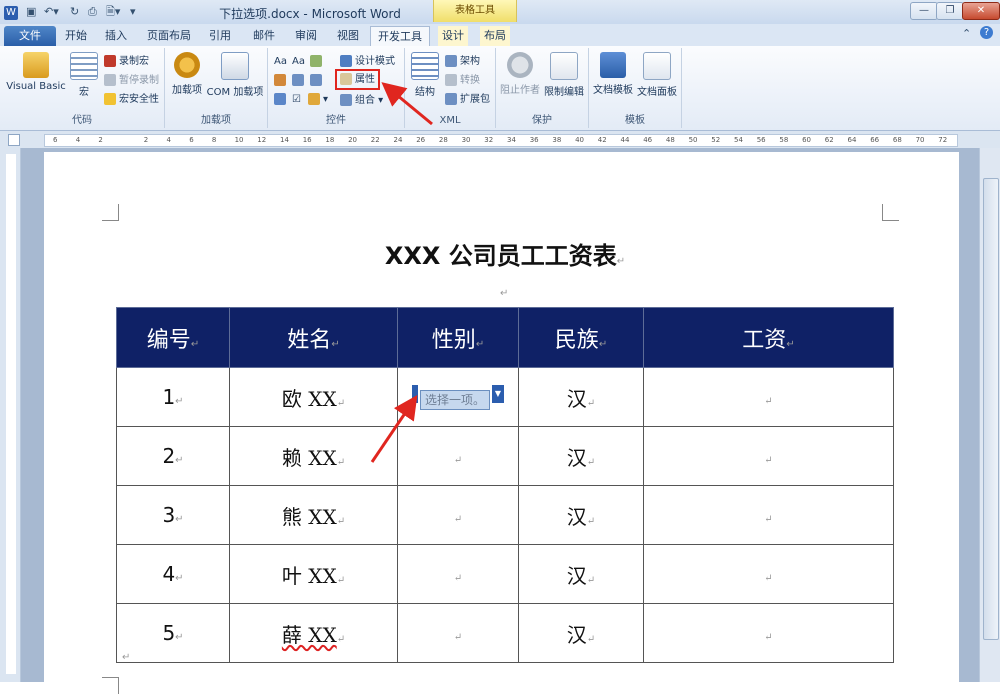 Image resolution: width=1000 pixels, height=694 pixels. Describe the element at coordinates (407, 104) in the screenshot. I see `arrow-to-properties` at that location.